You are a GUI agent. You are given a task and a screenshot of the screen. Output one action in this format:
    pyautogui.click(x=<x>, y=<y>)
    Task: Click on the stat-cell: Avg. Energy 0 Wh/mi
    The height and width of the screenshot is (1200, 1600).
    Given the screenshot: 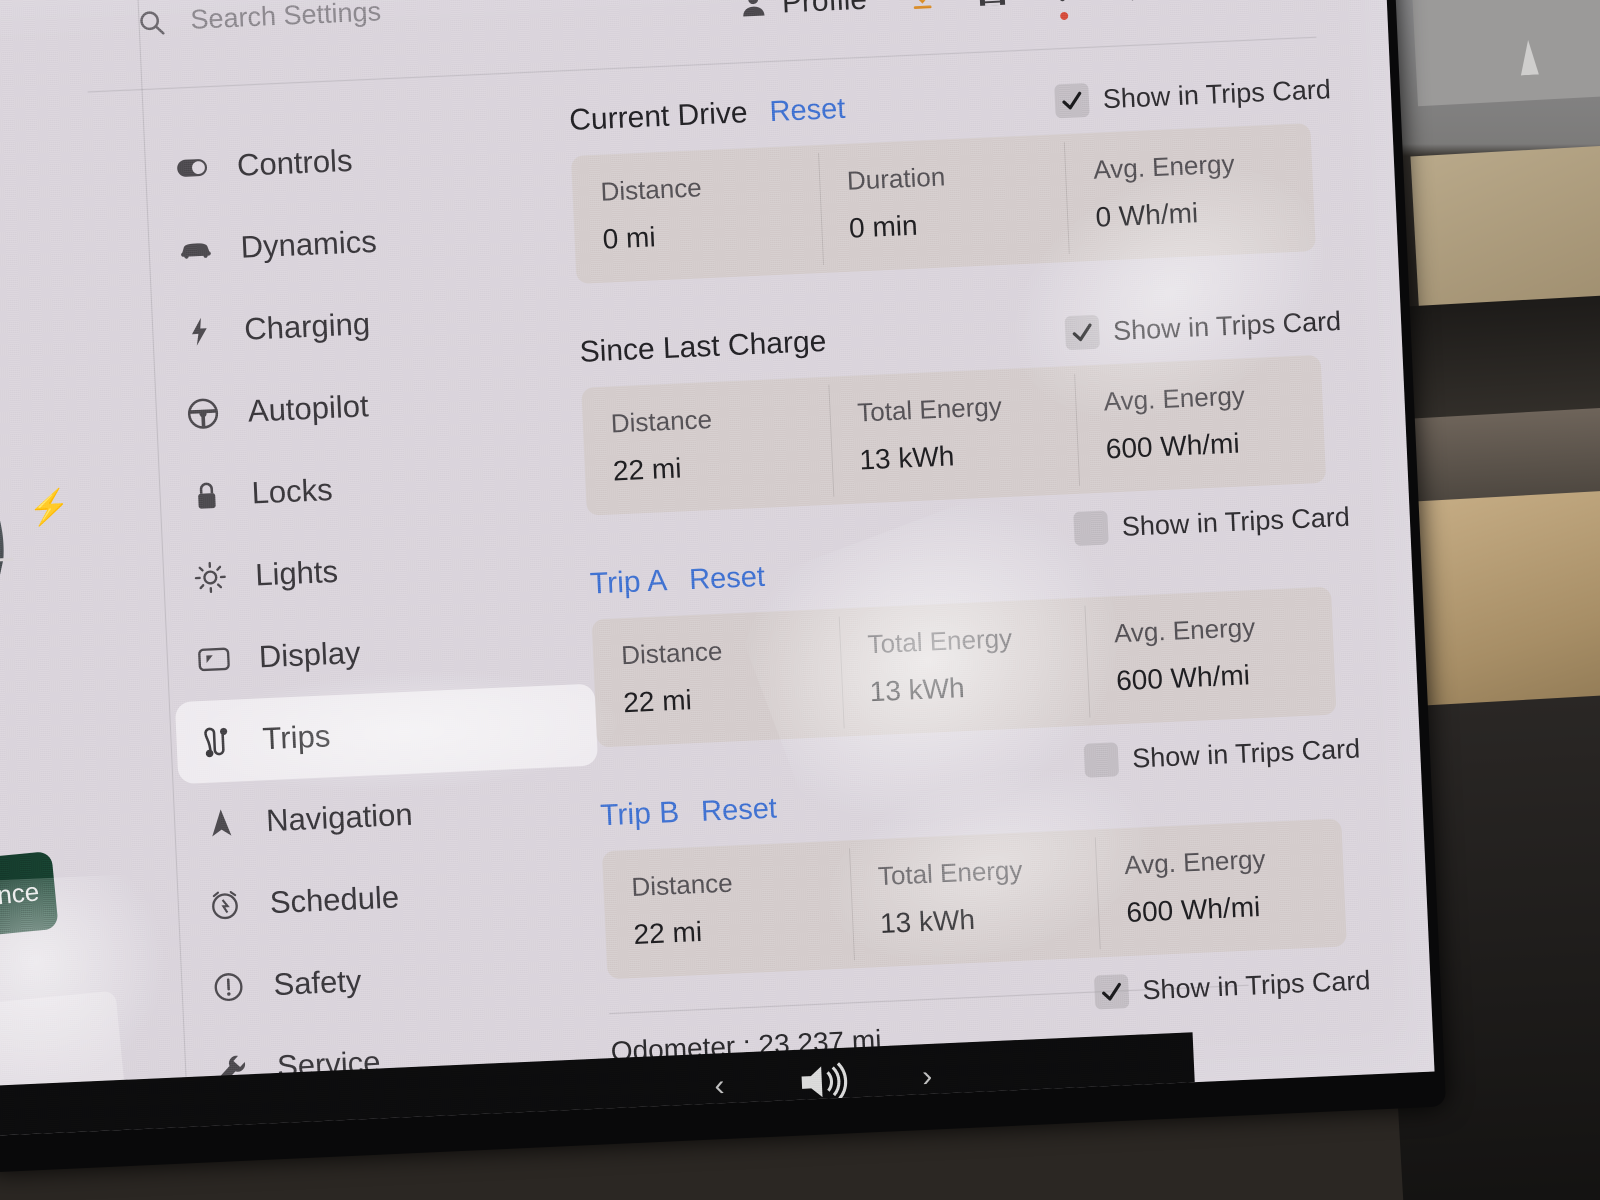 What is the action you would take?
    pyautogui.click(x=1190, y=192)
    